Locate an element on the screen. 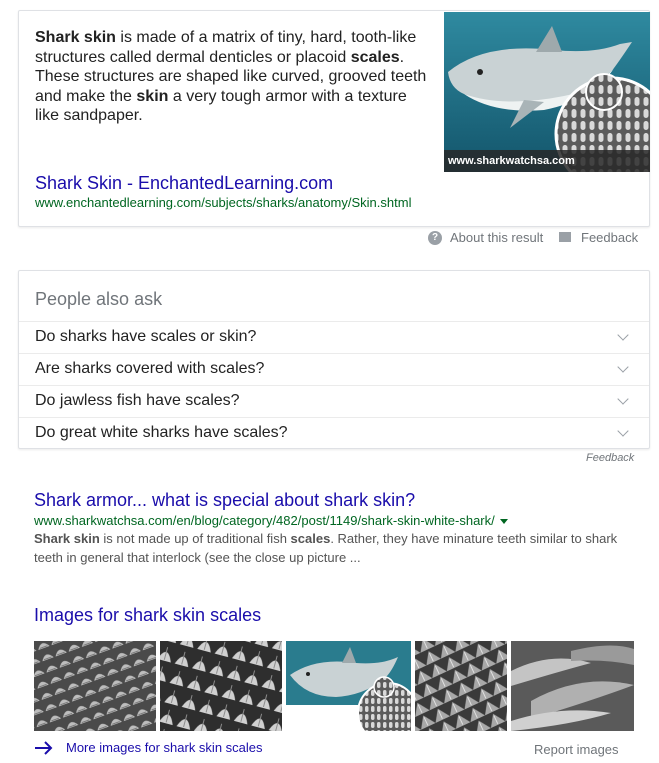 The height and width of the screenshot is (763, 659). paa-question-text: Do jawless fish have scales? is located at coordinates (137, 400).